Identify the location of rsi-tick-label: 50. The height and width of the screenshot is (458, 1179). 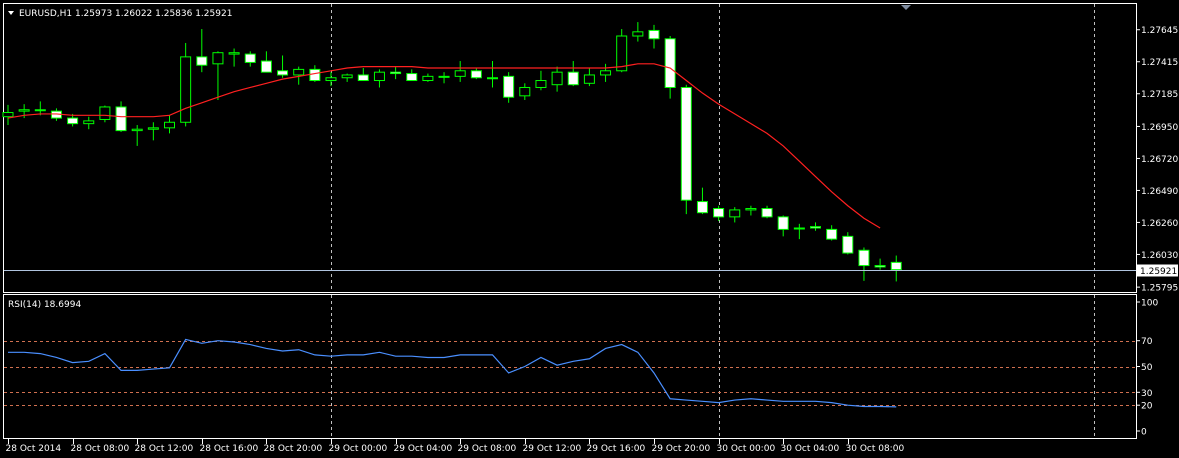
(1147, 368).